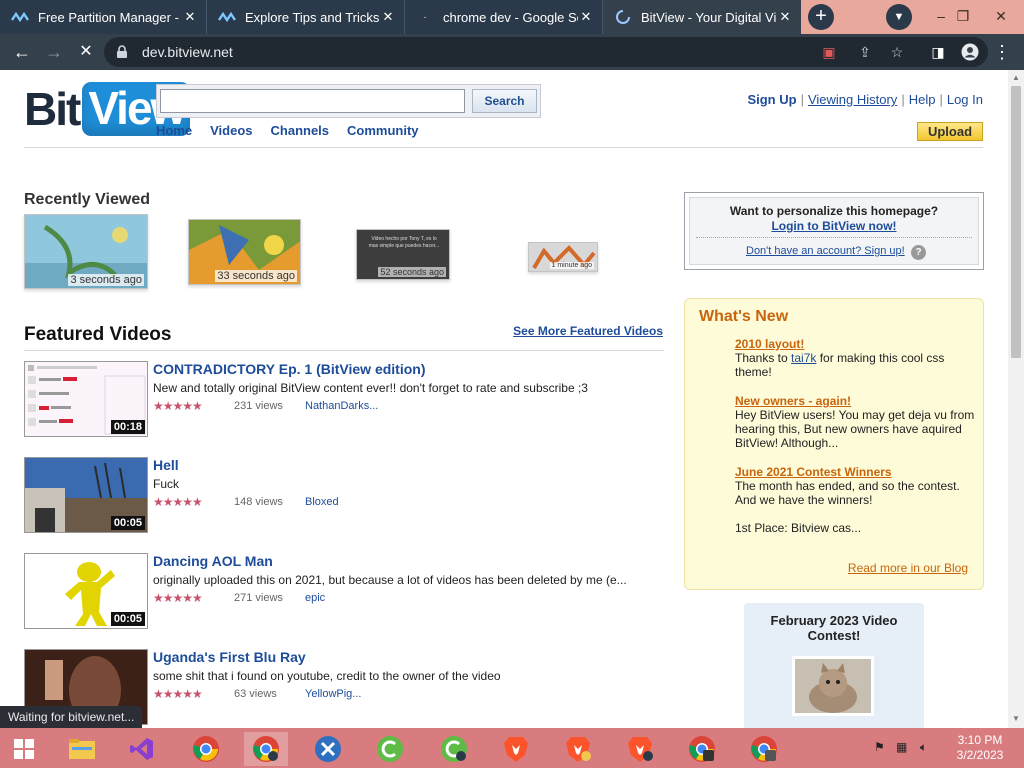 The height and width of the screenshot is (768, 1024). What do you see at coordinates (965, 99) in the screenshot?
I see `login-link: Log In` at bounding box center [965, 99].